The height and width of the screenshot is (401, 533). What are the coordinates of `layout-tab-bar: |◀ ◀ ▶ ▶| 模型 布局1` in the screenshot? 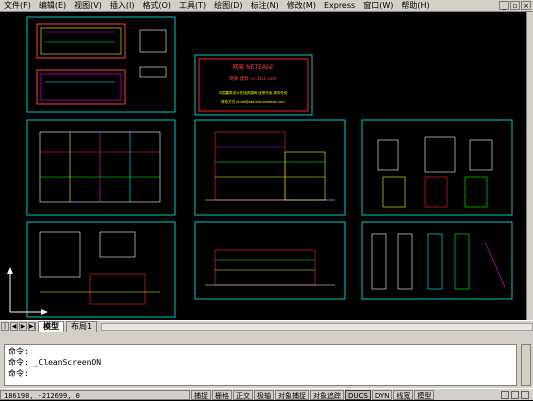 It's located at (266, 329).